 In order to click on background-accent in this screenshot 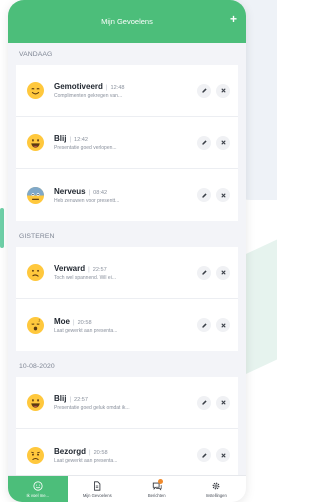, I will do `click(2, 228)`.